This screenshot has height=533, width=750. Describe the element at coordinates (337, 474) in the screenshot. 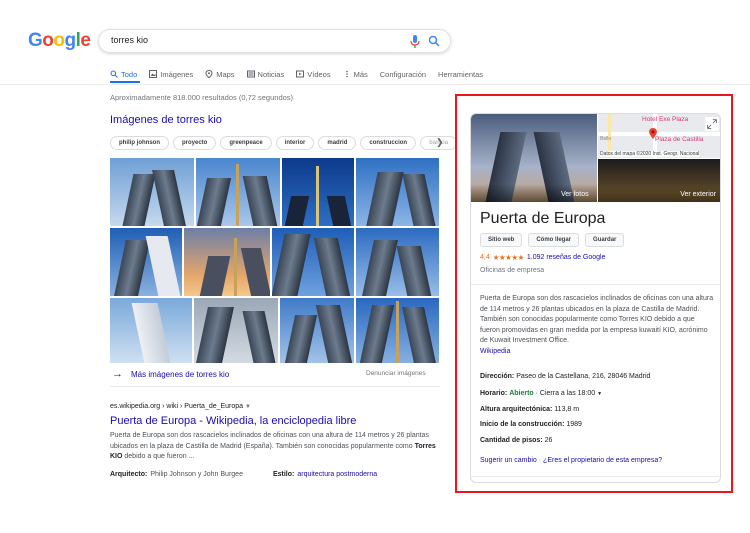

I see `meta-style-link: arquitectura postmoderna` at that location.